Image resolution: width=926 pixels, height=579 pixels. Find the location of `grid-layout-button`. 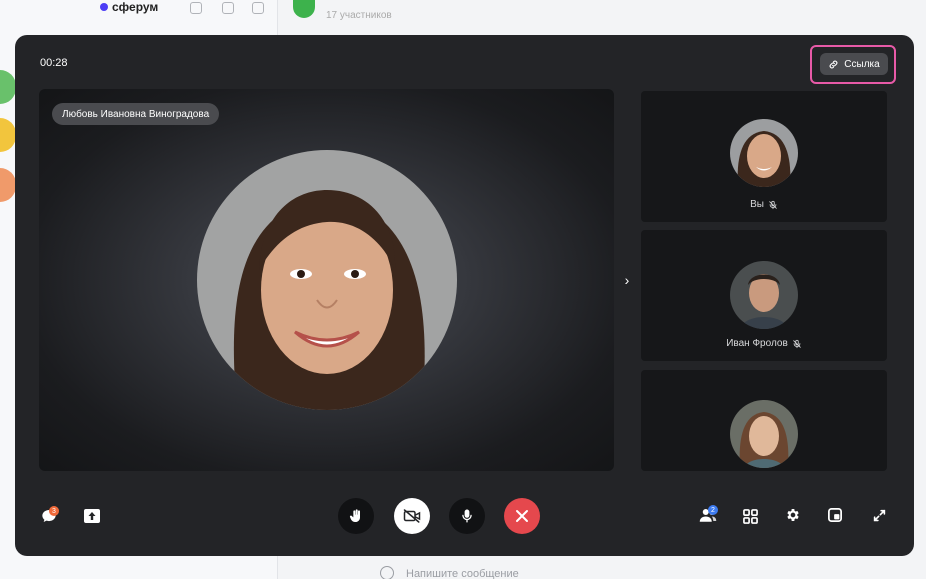

grid-layout-button is located at coordinates (750, 516).